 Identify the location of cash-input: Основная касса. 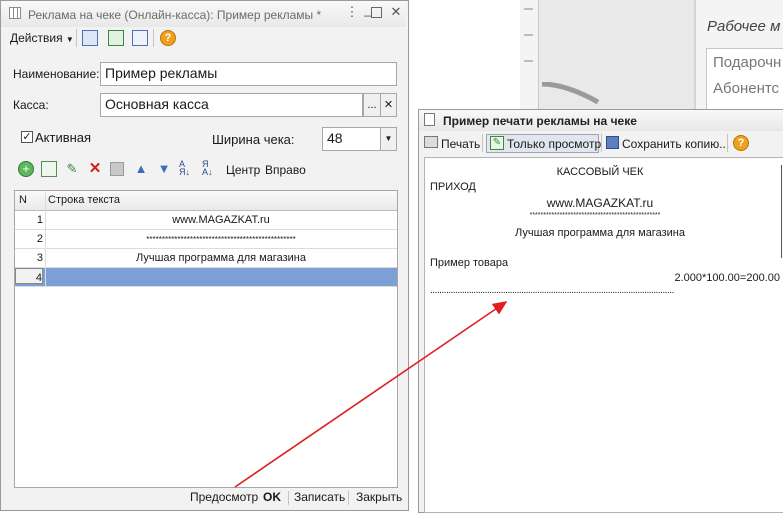
(231, 105).